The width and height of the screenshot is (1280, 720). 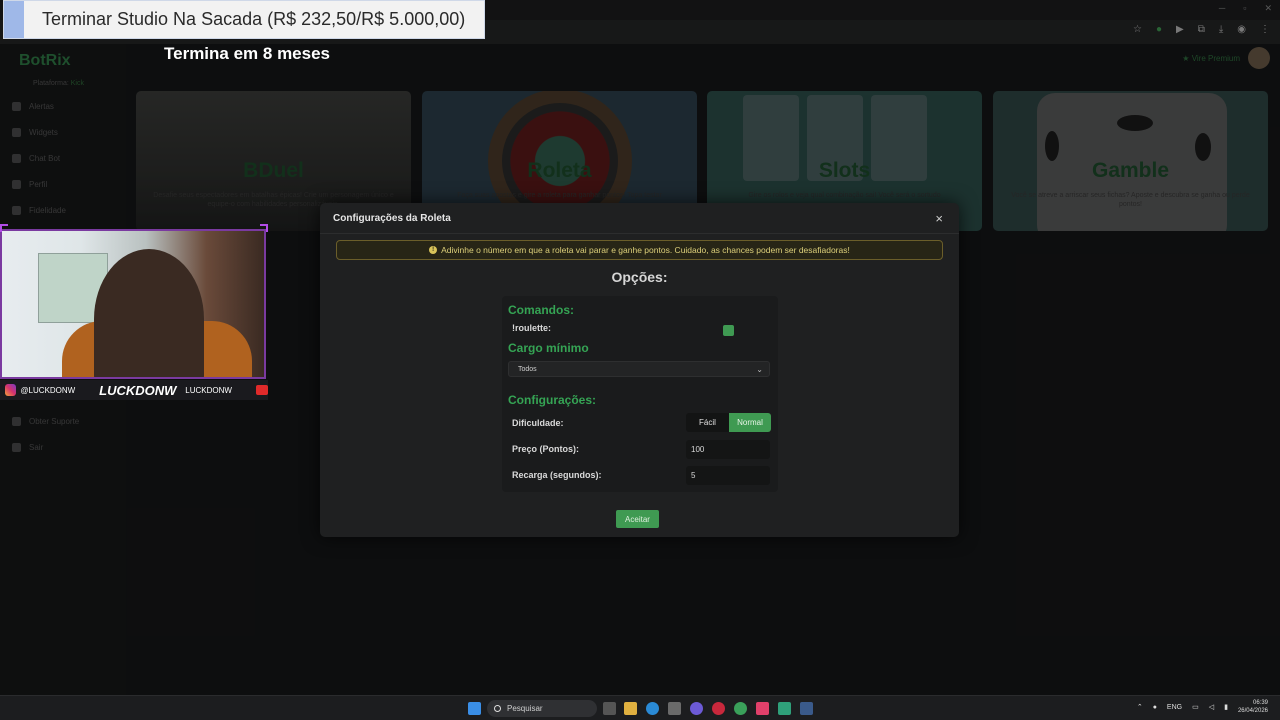 I want to click on chrome-icon, so click(x=740, y=708).